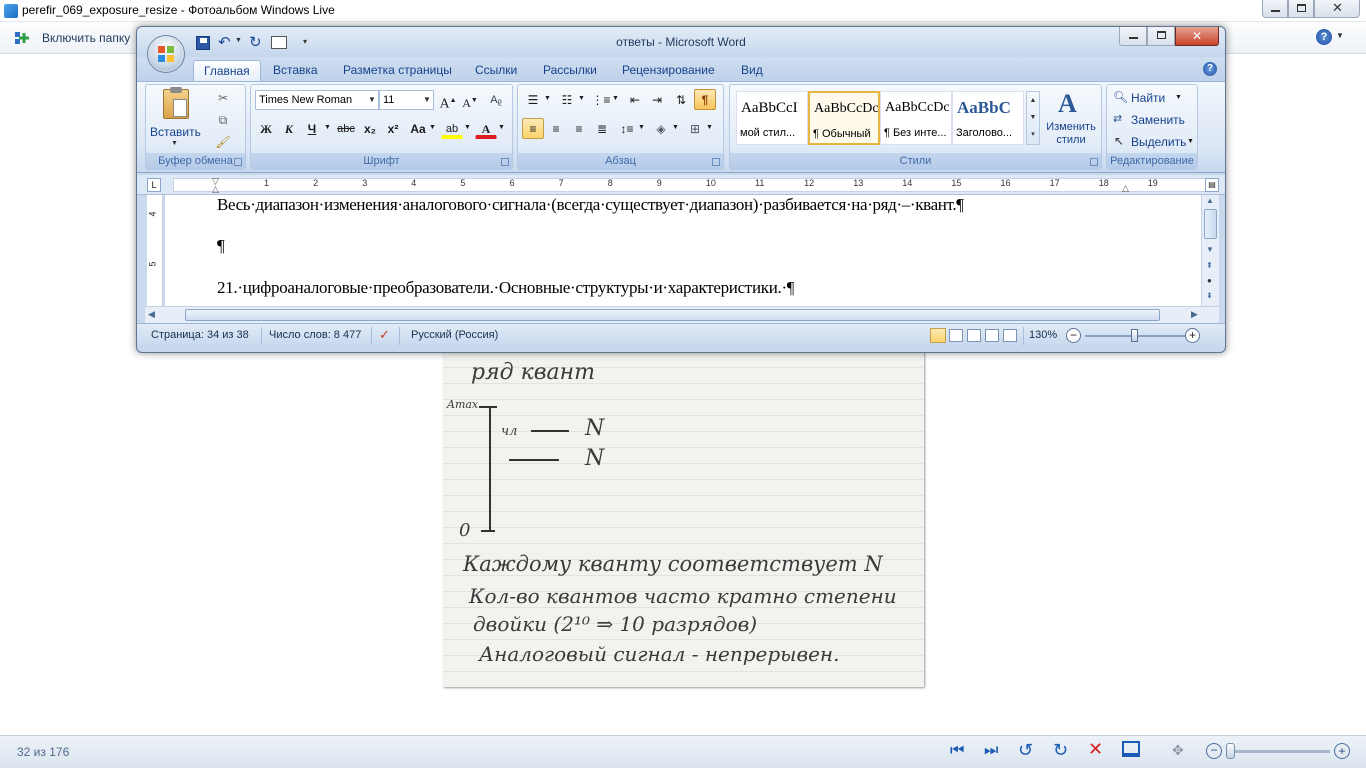  I want to click on tab-insert: Вставка, so click(295, 70).